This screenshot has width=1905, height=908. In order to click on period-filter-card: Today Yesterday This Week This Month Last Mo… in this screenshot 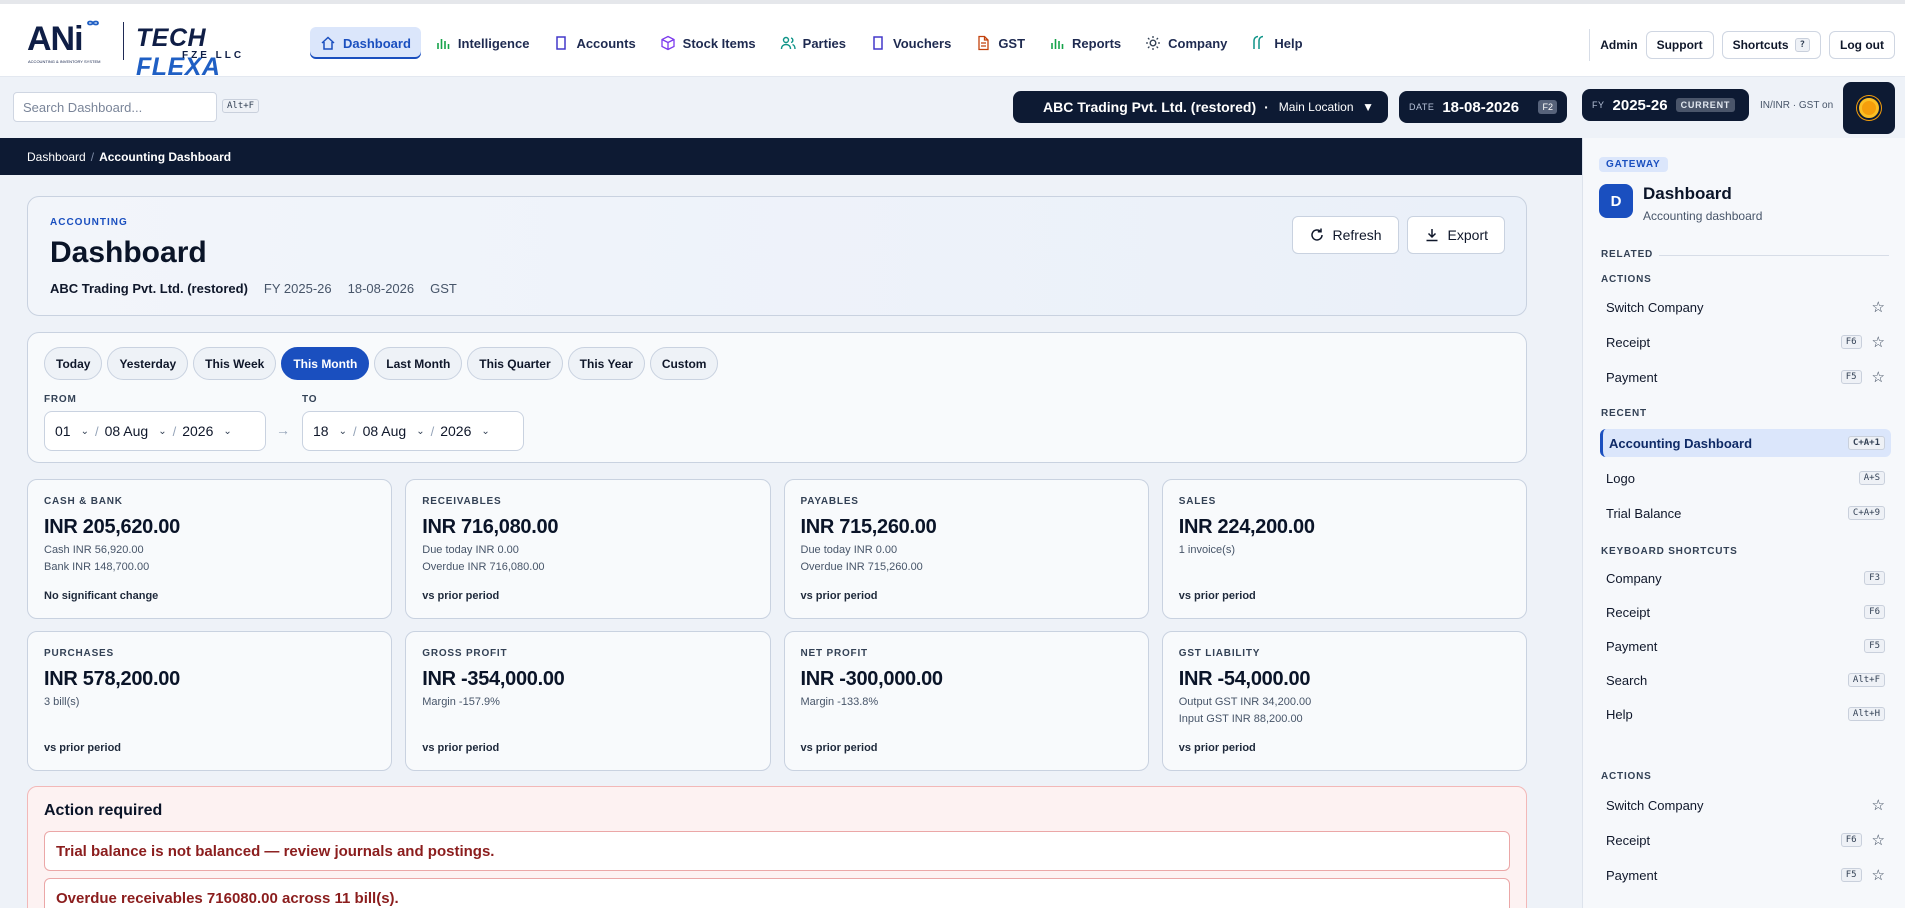, I will do `click(777, 397)`.